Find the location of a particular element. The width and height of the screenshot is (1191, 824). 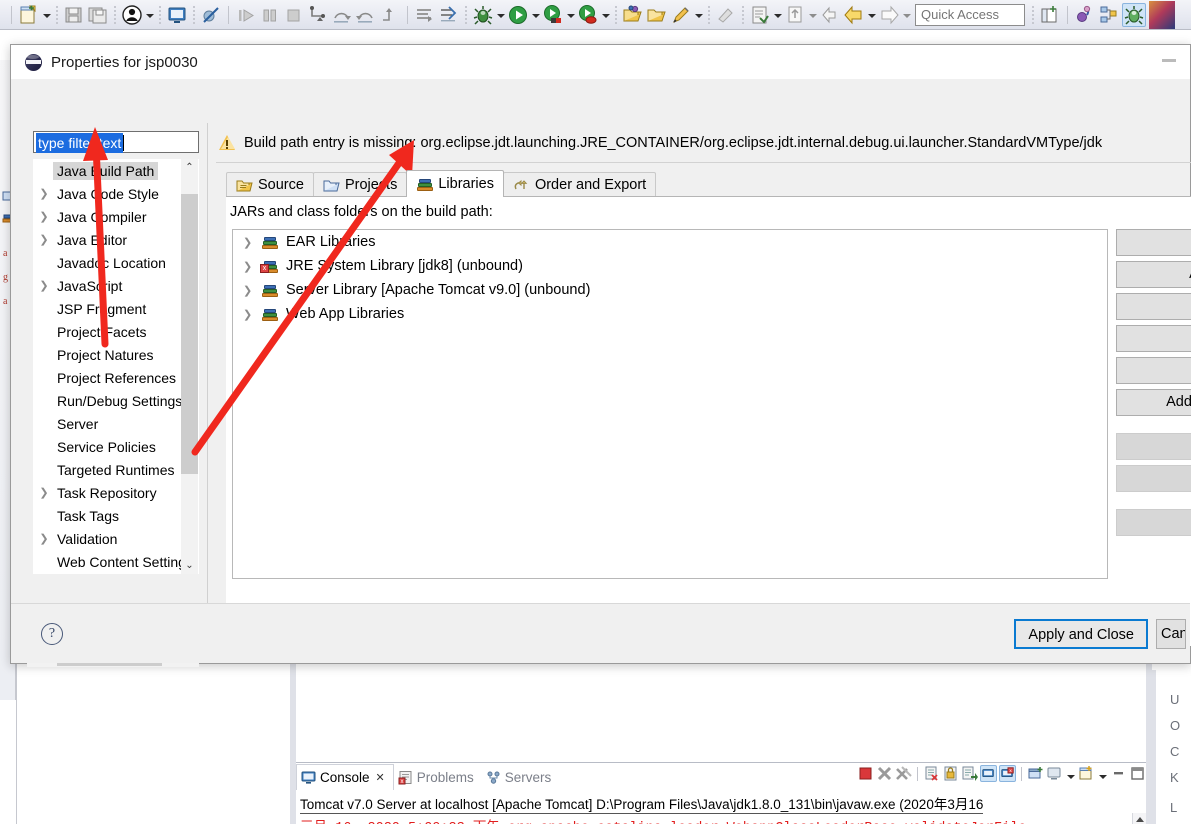

tab-libraries: Libraries is located at coordinates (455, 183).